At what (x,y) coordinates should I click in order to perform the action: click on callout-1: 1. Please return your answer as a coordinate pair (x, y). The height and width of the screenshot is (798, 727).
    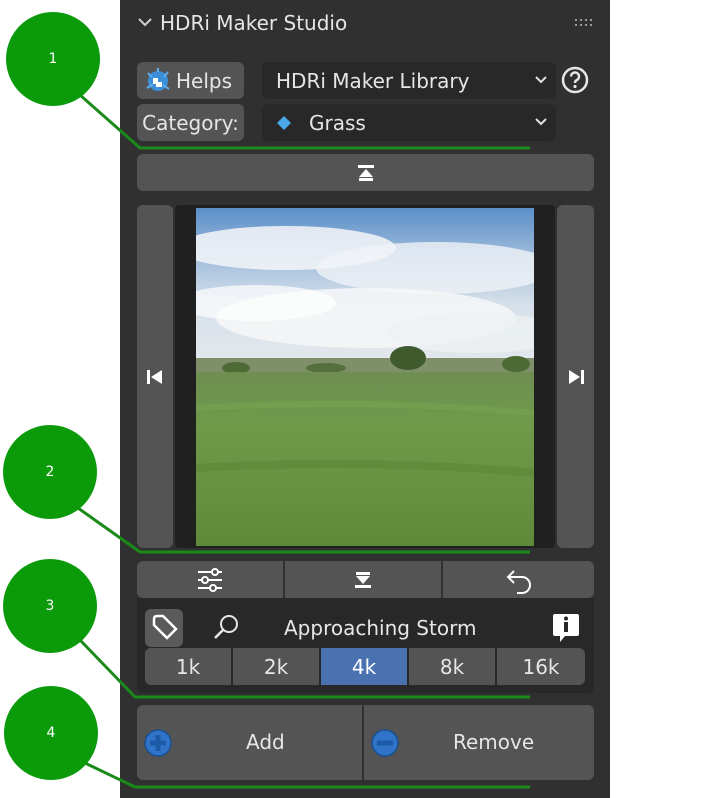
    Looking at the image, I should click on (53, 59).